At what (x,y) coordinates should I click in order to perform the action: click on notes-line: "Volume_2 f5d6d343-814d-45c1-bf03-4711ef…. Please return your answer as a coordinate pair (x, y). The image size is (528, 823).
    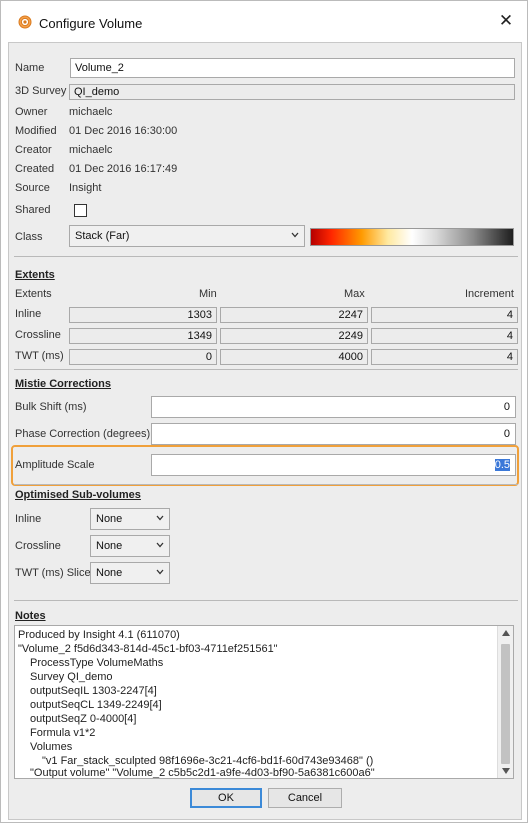
    Looking at the image, I should click on (148, 649).